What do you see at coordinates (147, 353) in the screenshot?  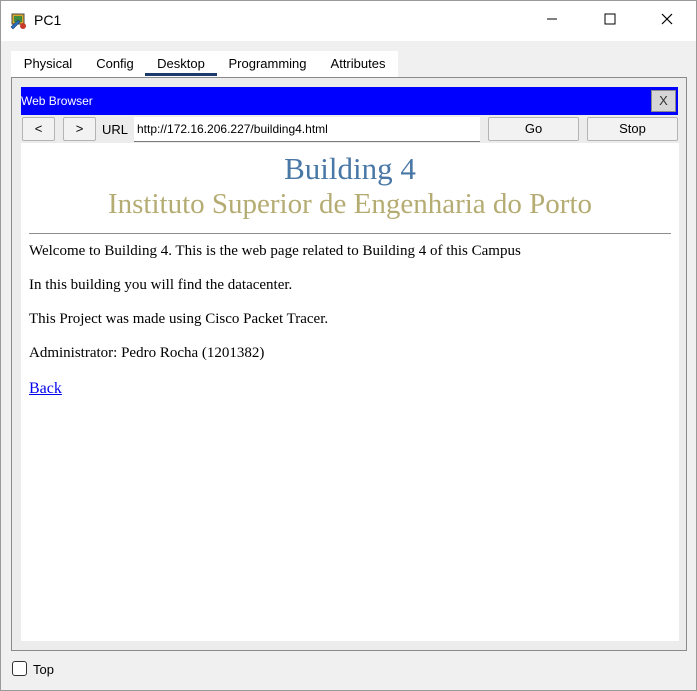 I see `administrator-paragraph: Administrator: Pedro Rocha (1201382)` at bounding box center [147, 353].